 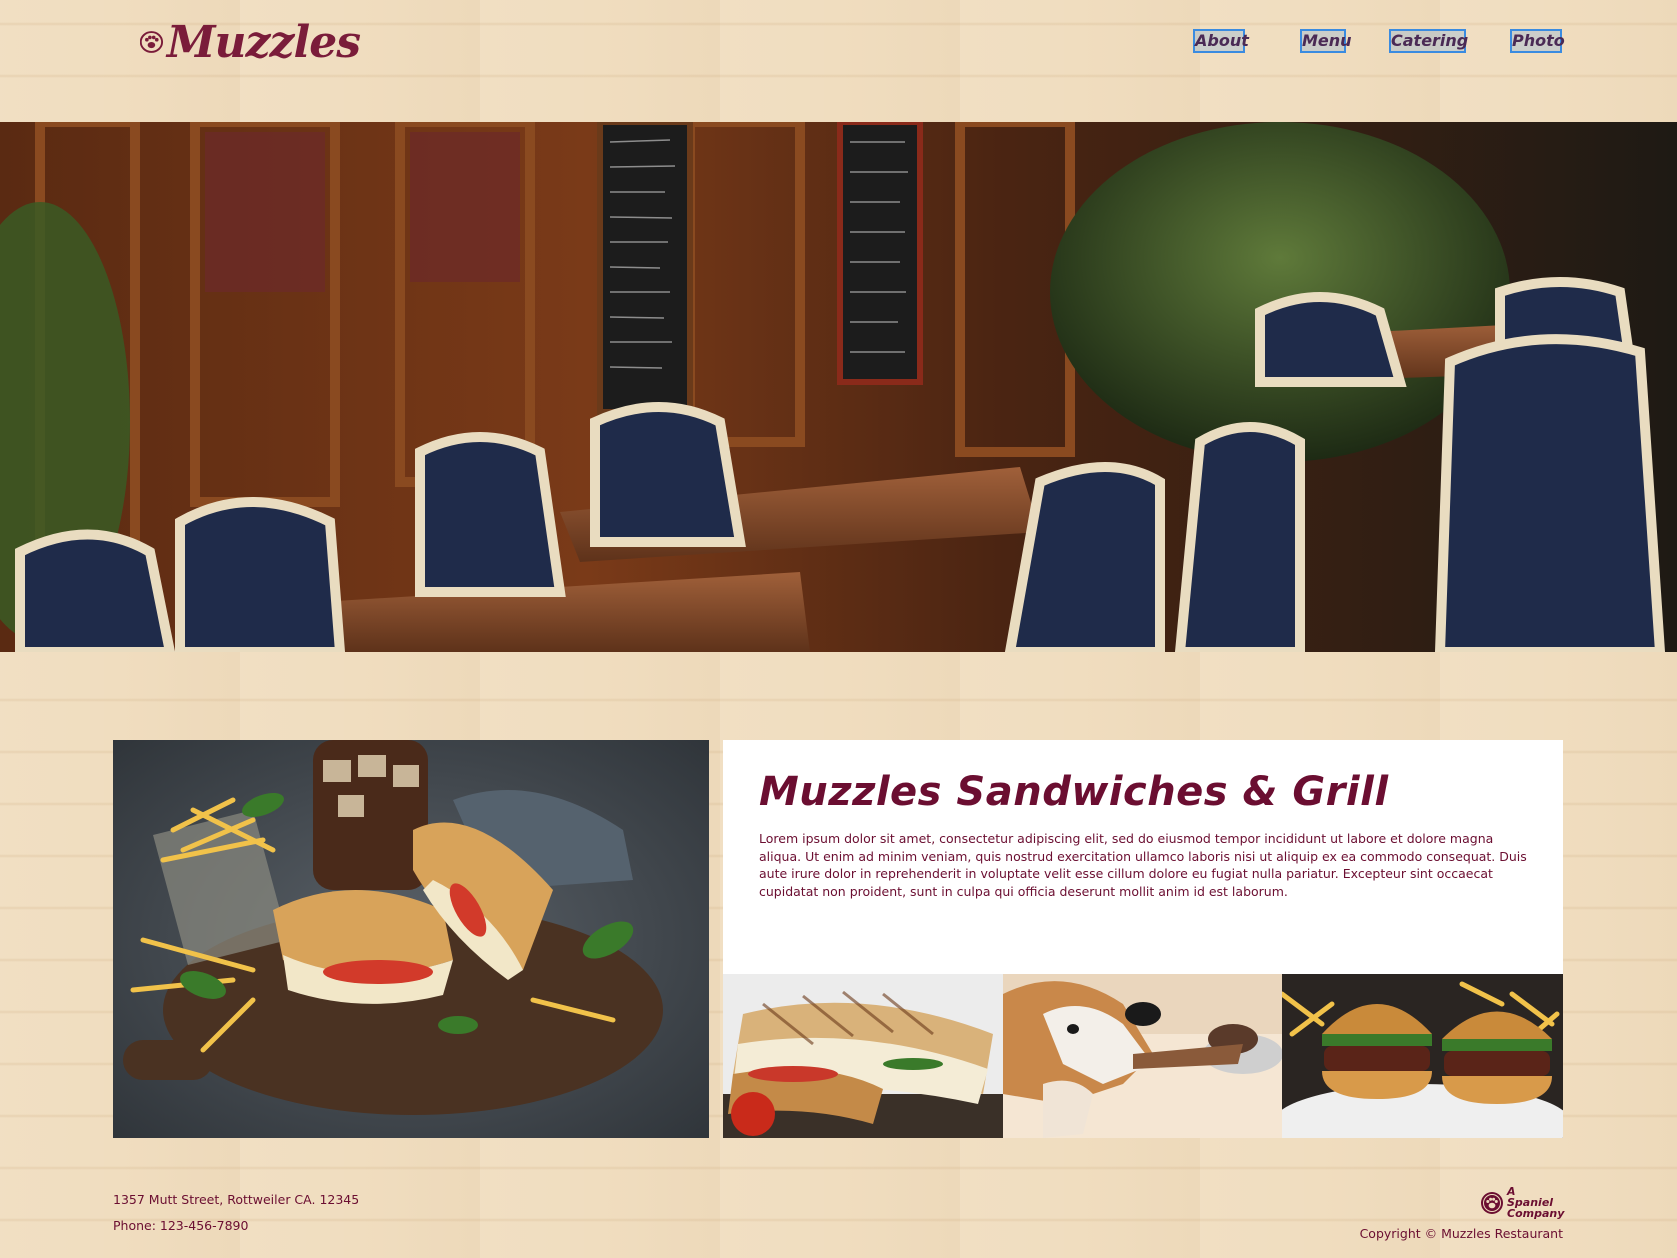 I want to click on panini-thumbnail, so click(x=863, y=1056).